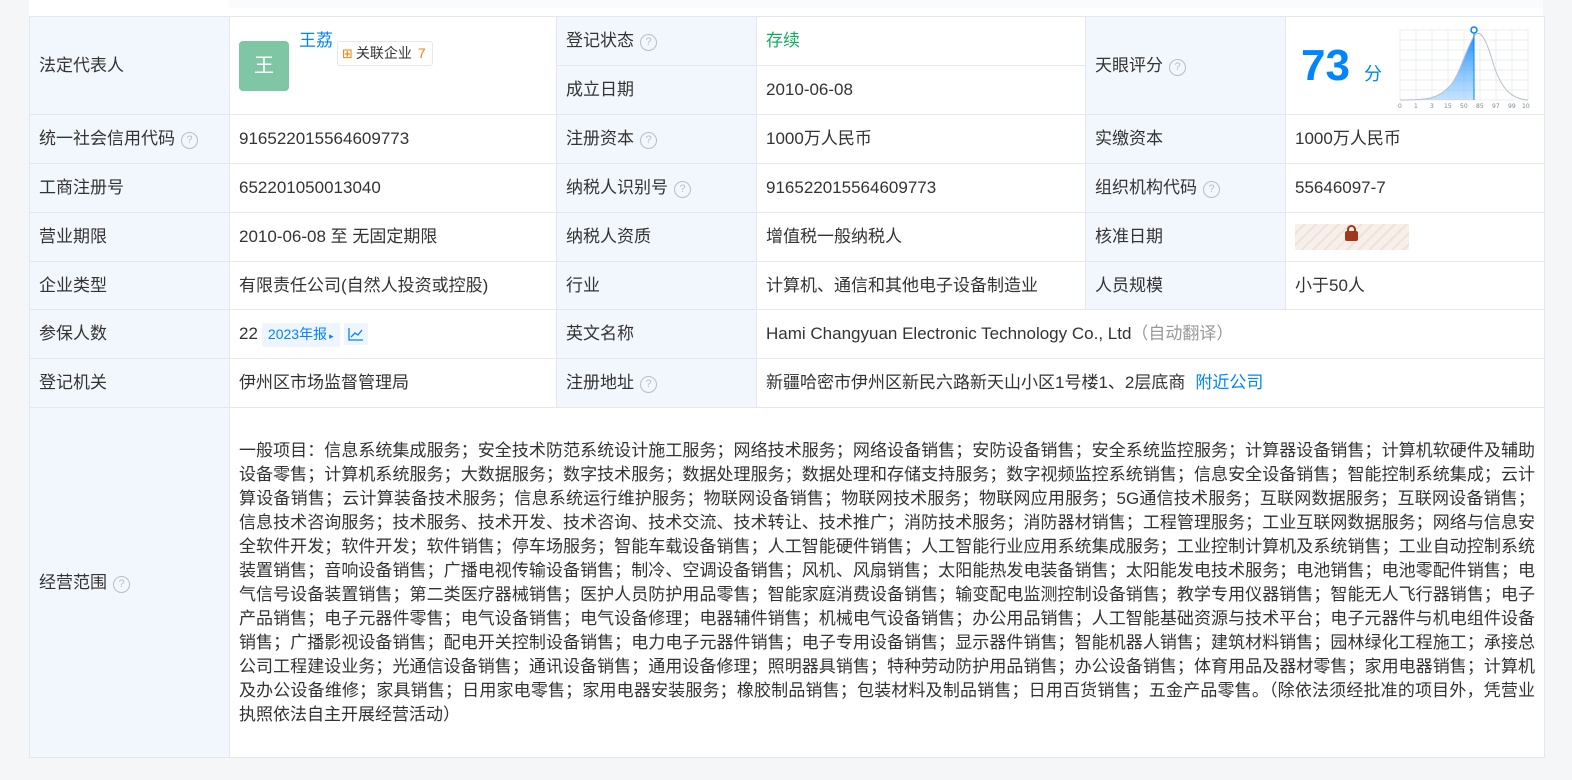 This screenshot has width=1572, height=780. I want to click on score-widget: 73 分 0 1 3 15 50 85 97 99 10, so click(1415, 66).